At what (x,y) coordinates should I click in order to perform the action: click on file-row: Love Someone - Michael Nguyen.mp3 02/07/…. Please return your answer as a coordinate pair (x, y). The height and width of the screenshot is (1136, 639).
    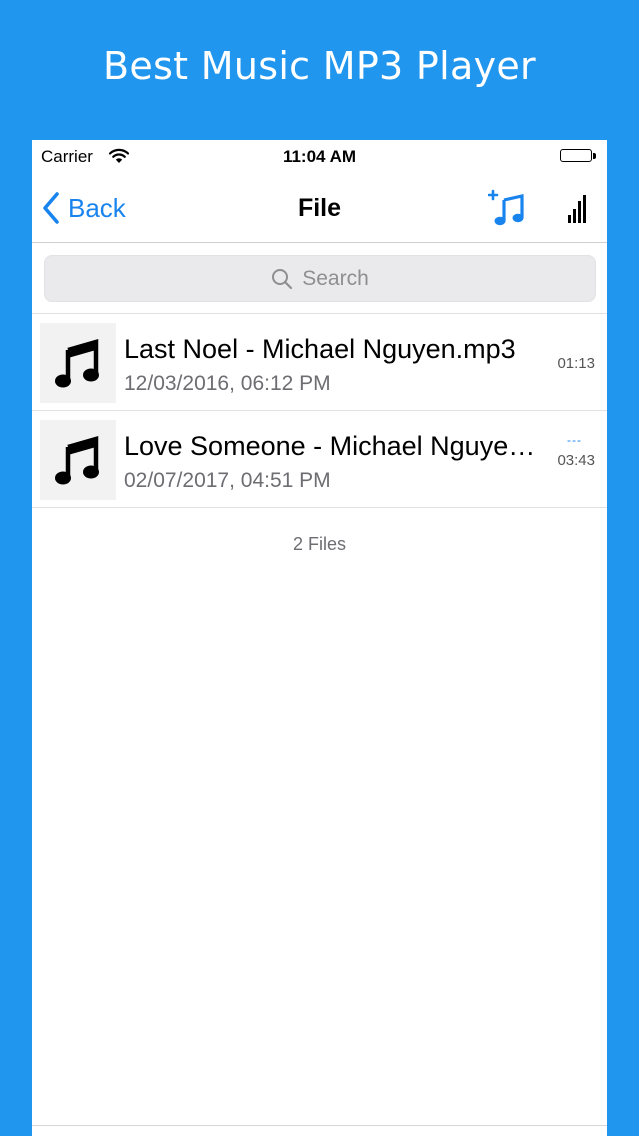
    Looking at the image, I should click on (319, 459).